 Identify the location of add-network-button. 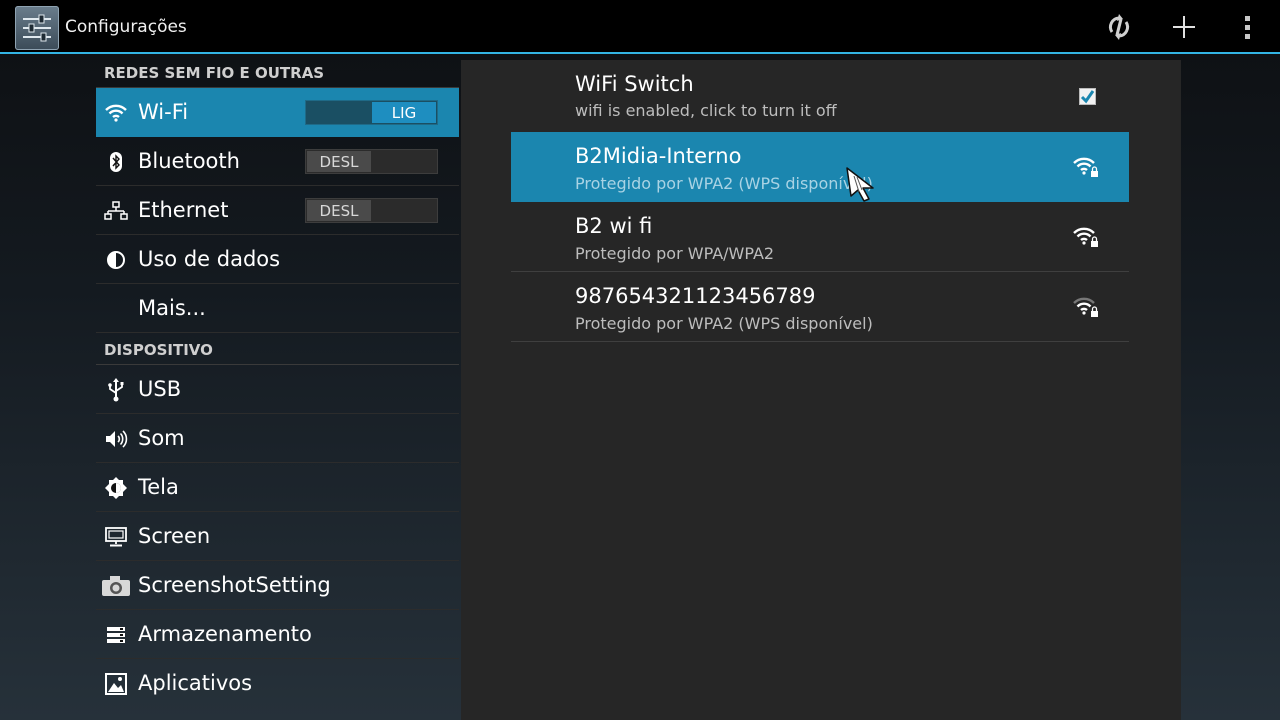
(1184, 27).